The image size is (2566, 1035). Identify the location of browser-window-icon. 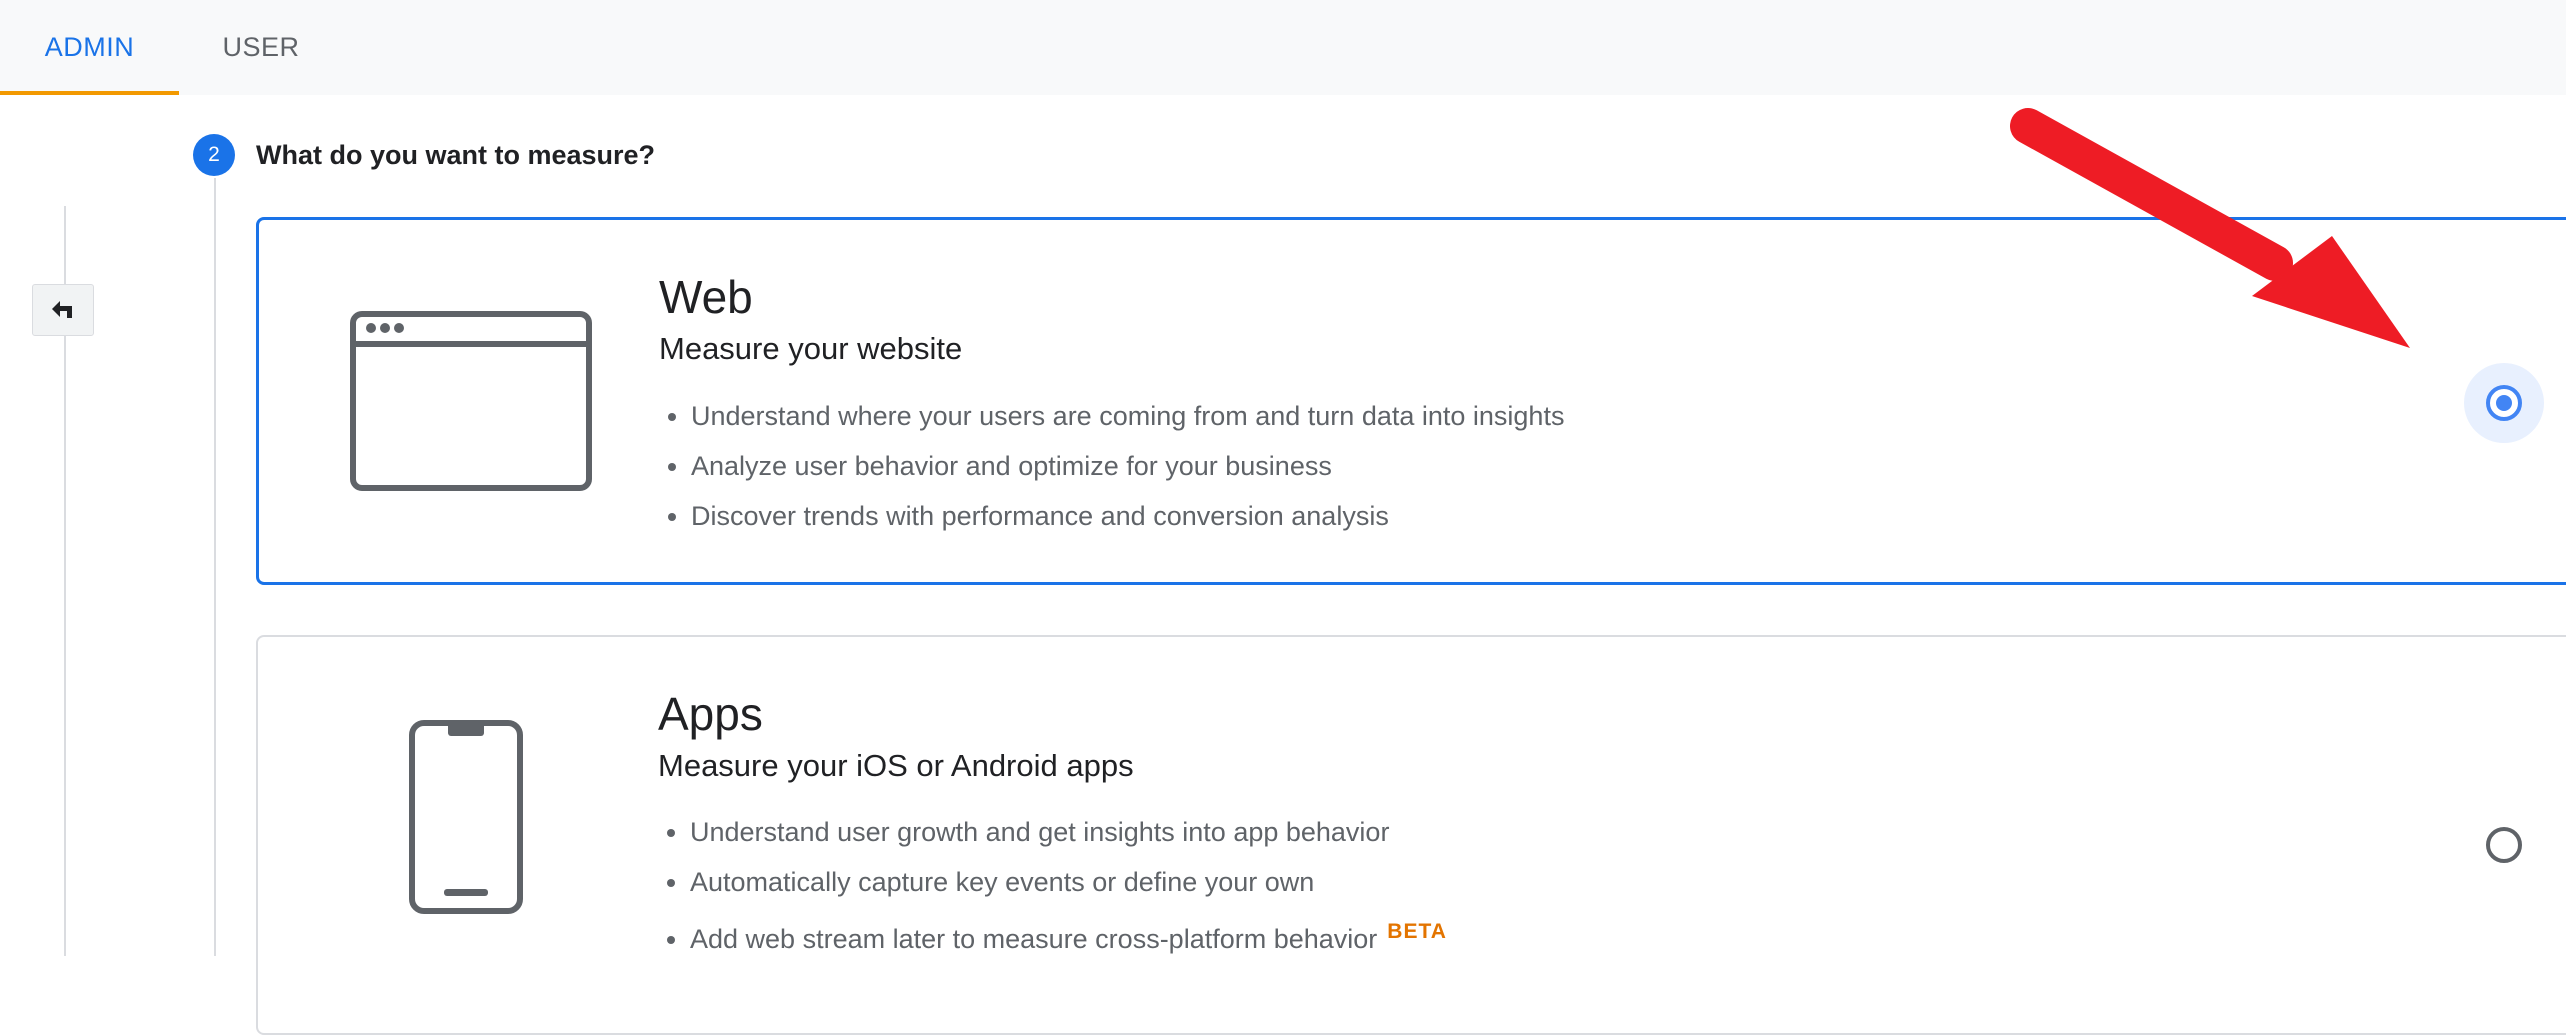
(471, 401).